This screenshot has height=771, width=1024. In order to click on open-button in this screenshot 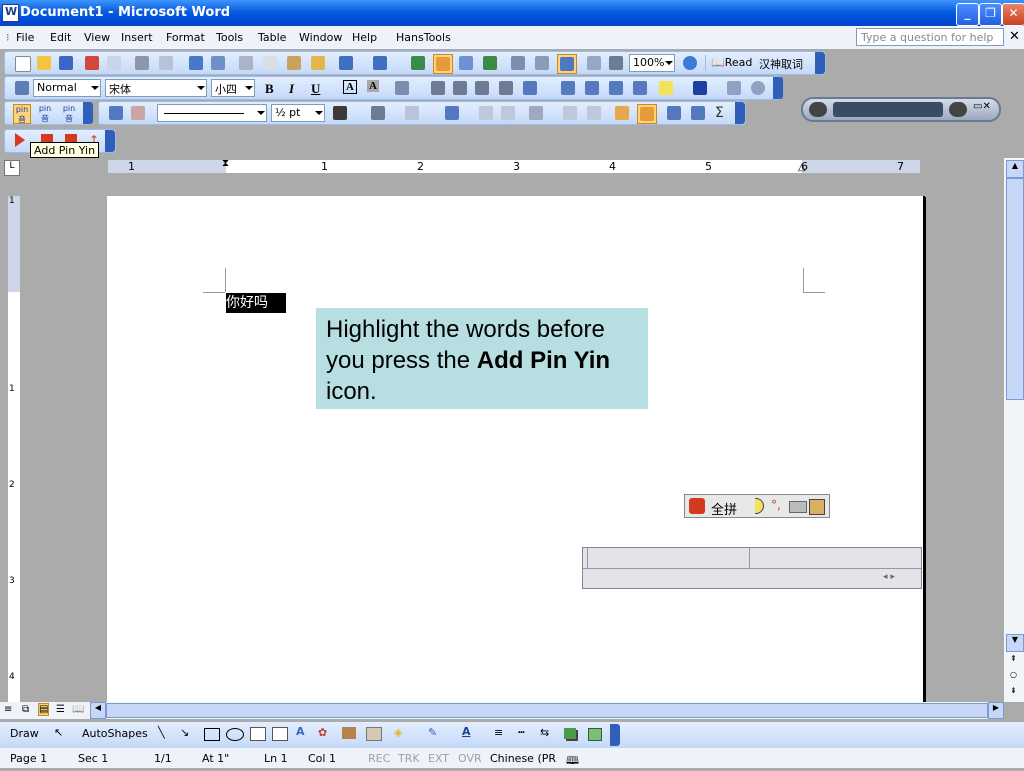, I will do `click(44, 63)`.